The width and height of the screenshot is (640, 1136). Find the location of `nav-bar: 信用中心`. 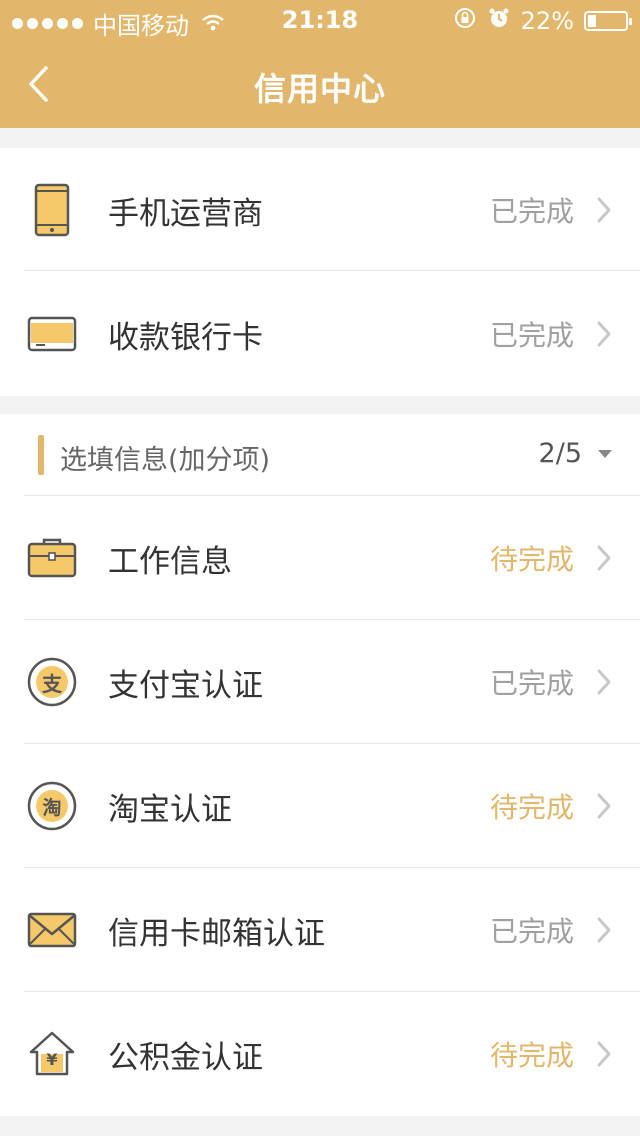

nav-bar: 信用中心 is located at coordinates (320, 84).